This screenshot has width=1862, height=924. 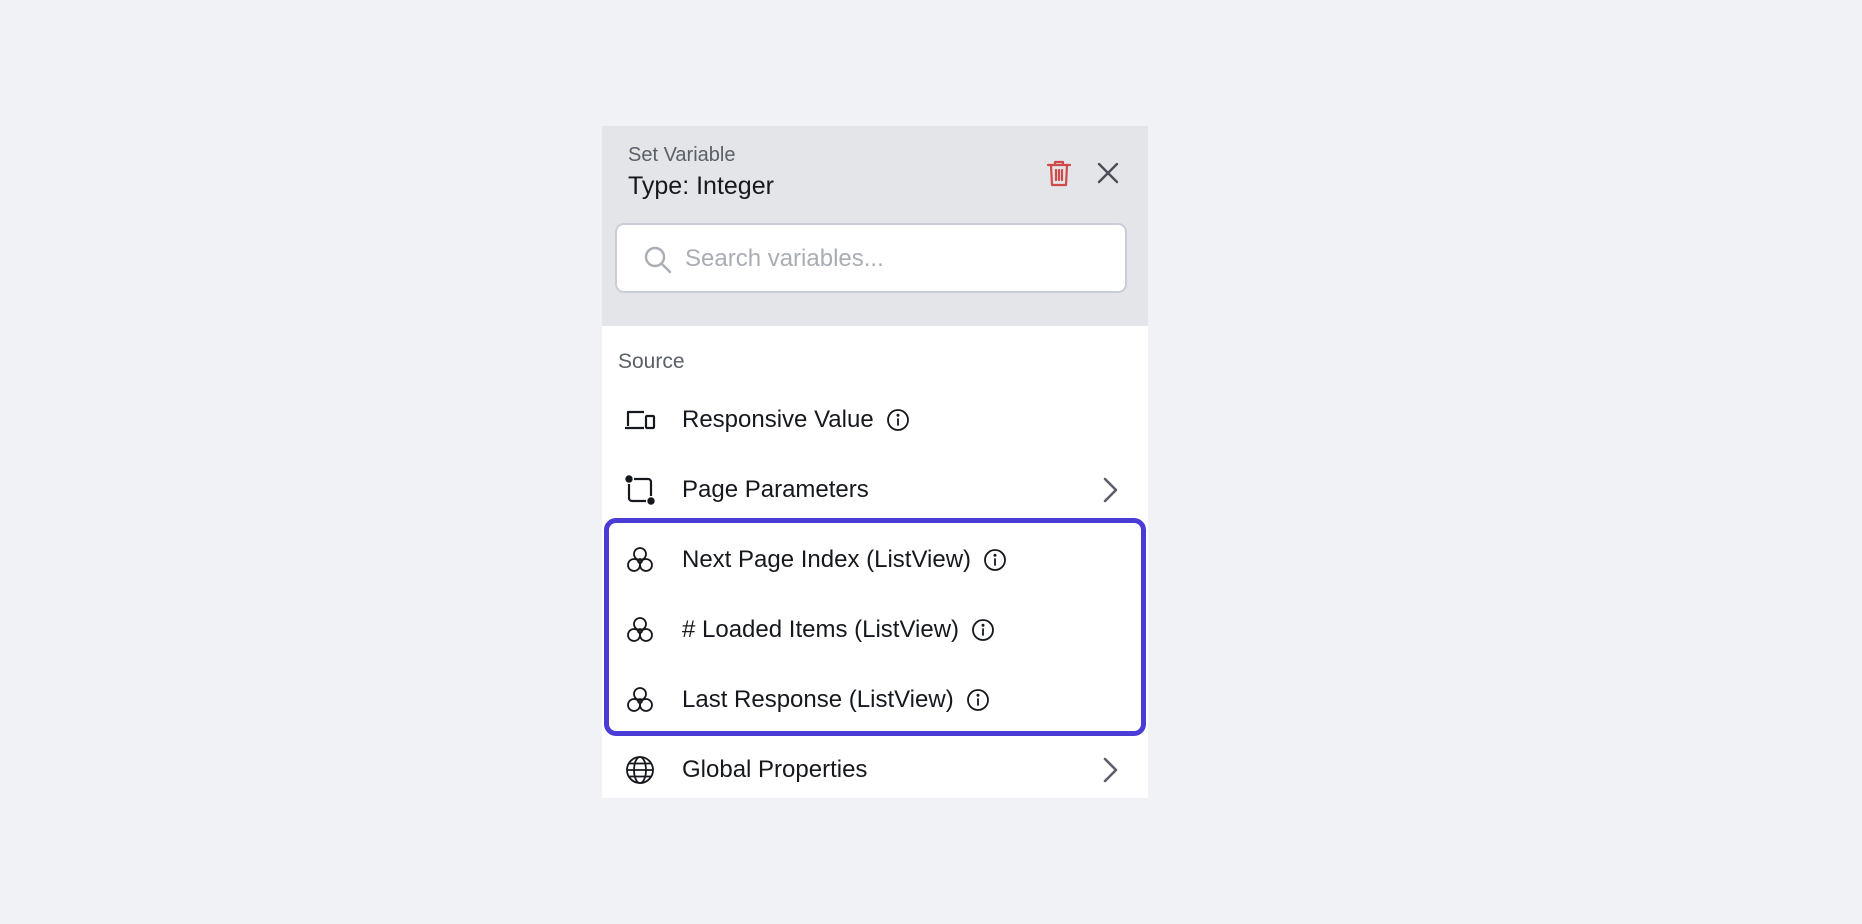 I want to click on variable-type-label: Type: Integer, so click(x=701, y=186).